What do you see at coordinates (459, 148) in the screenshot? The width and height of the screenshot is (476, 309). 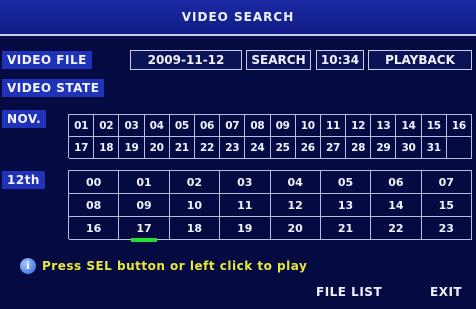 I see `empty-day-cell` at bounding box center [459, 148].